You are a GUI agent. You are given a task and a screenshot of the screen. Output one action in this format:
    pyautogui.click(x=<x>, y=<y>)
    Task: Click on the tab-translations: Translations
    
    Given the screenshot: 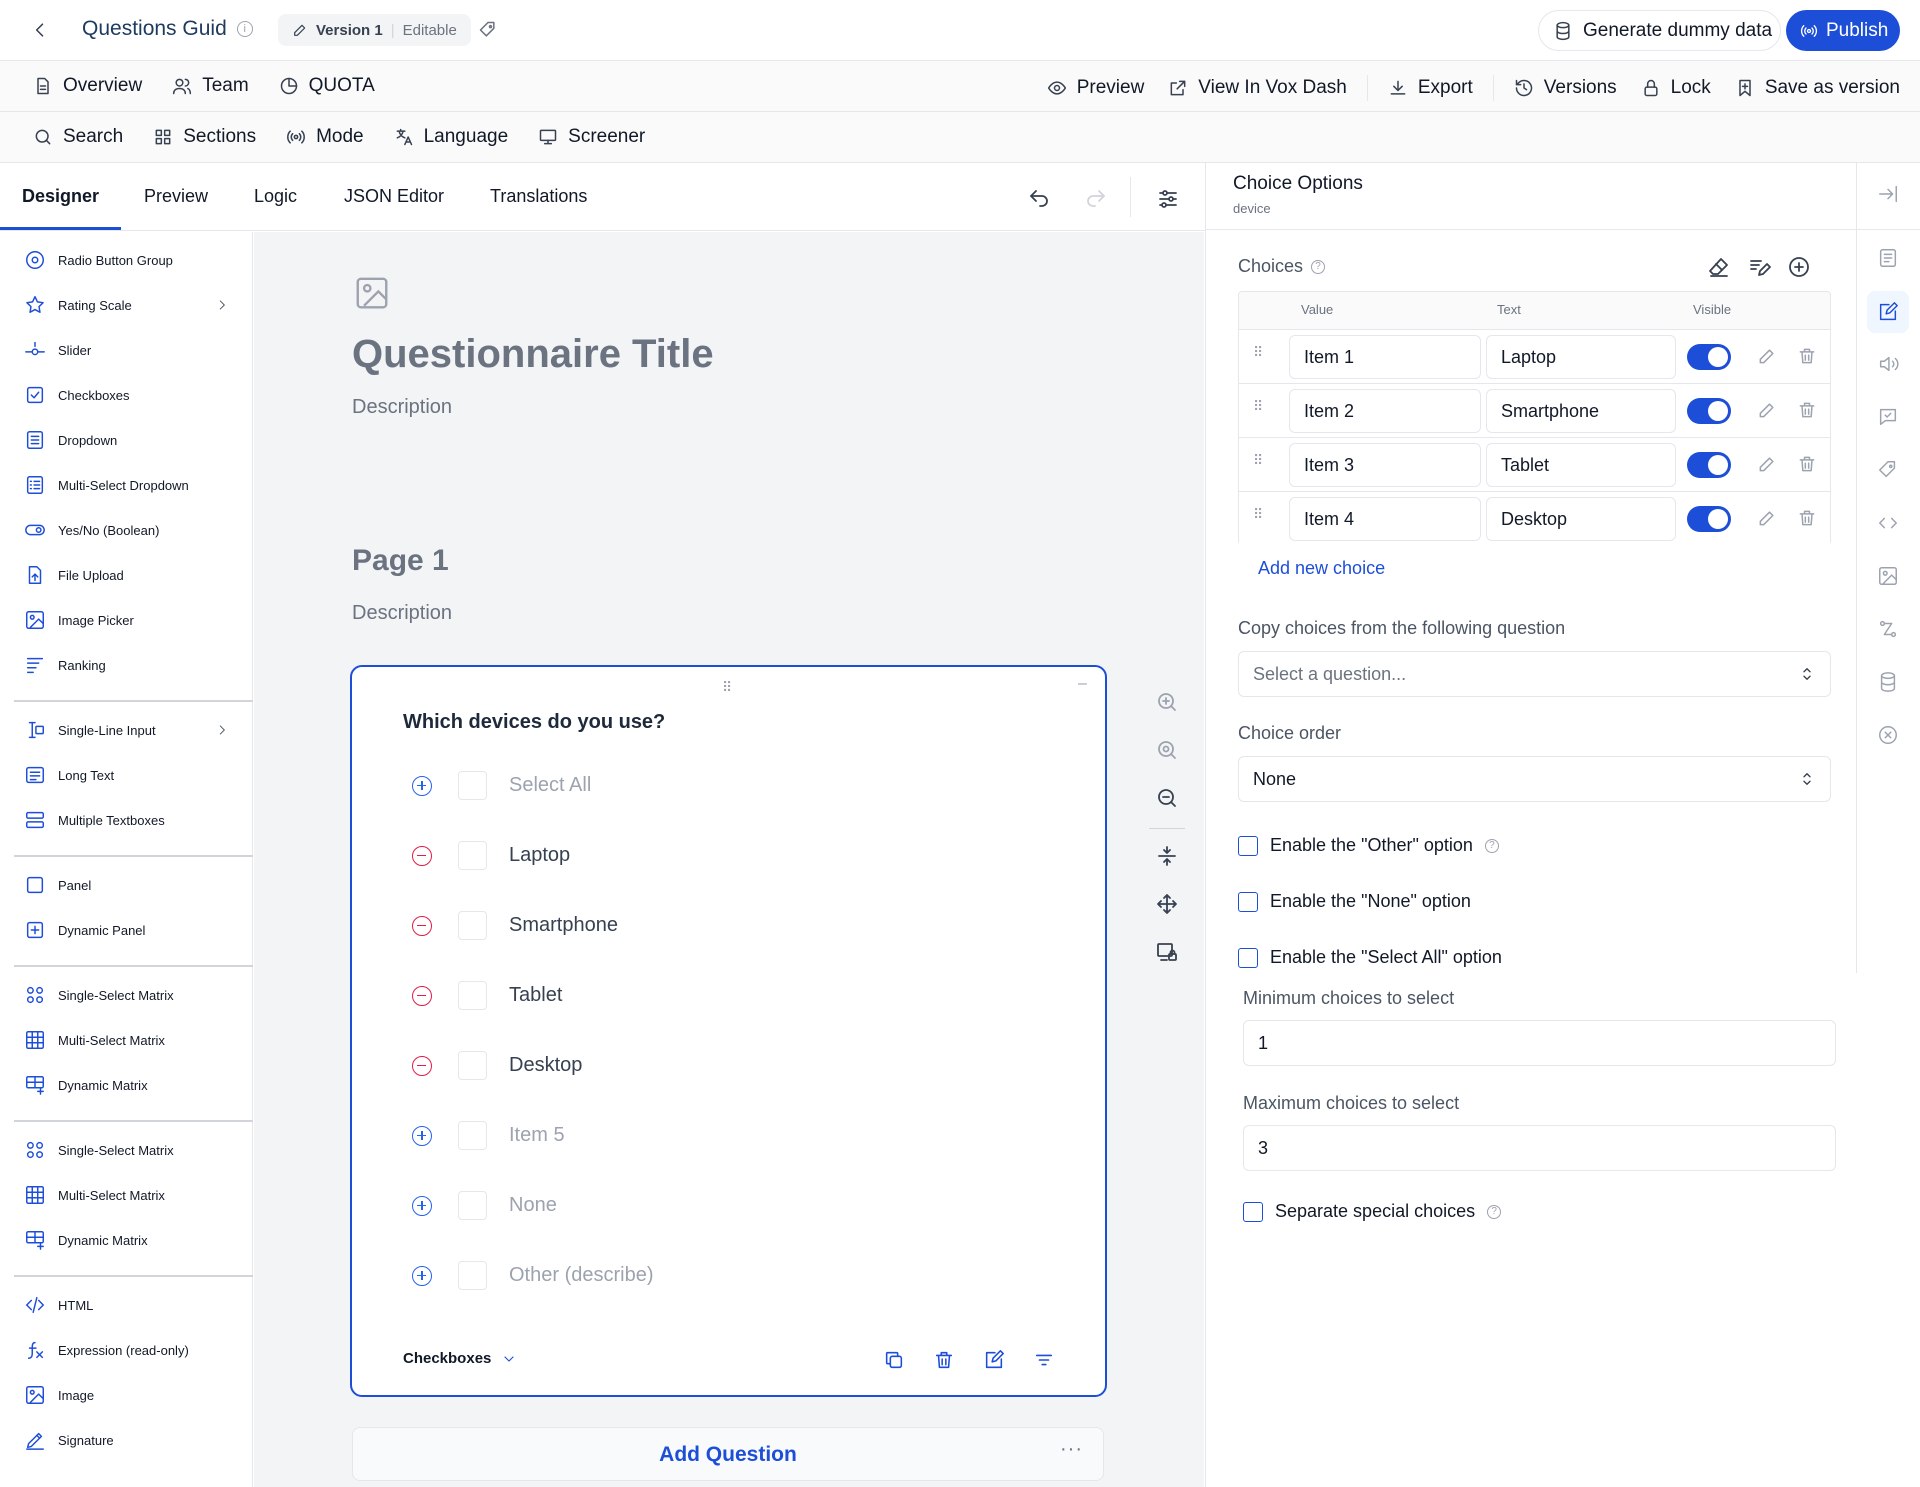 What is the action you would take?
    pyautogui.click(x=538, y=196)
    